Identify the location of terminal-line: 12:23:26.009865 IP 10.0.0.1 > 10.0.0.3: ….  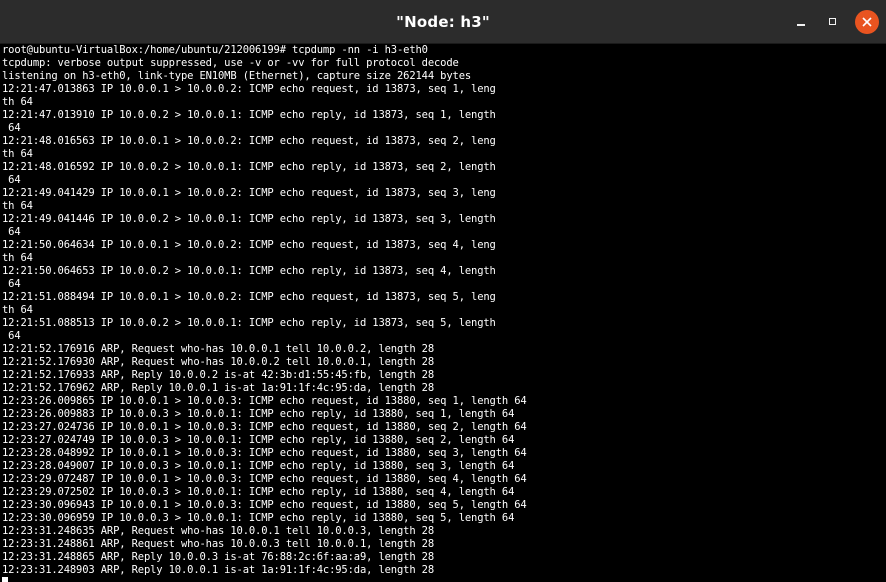
(264, 401).